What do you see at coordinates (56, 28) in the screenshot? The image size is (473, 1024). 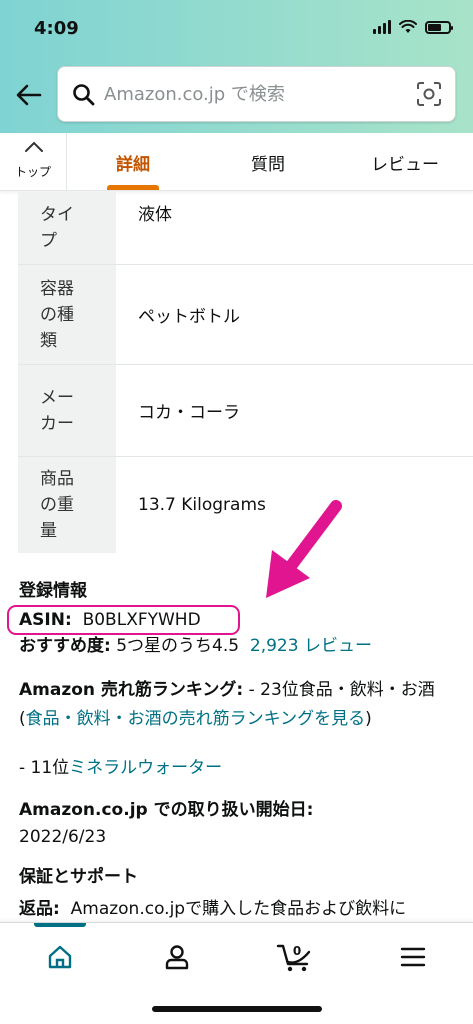 I see `status-time: 4:09` at bounding box center [56, 28].